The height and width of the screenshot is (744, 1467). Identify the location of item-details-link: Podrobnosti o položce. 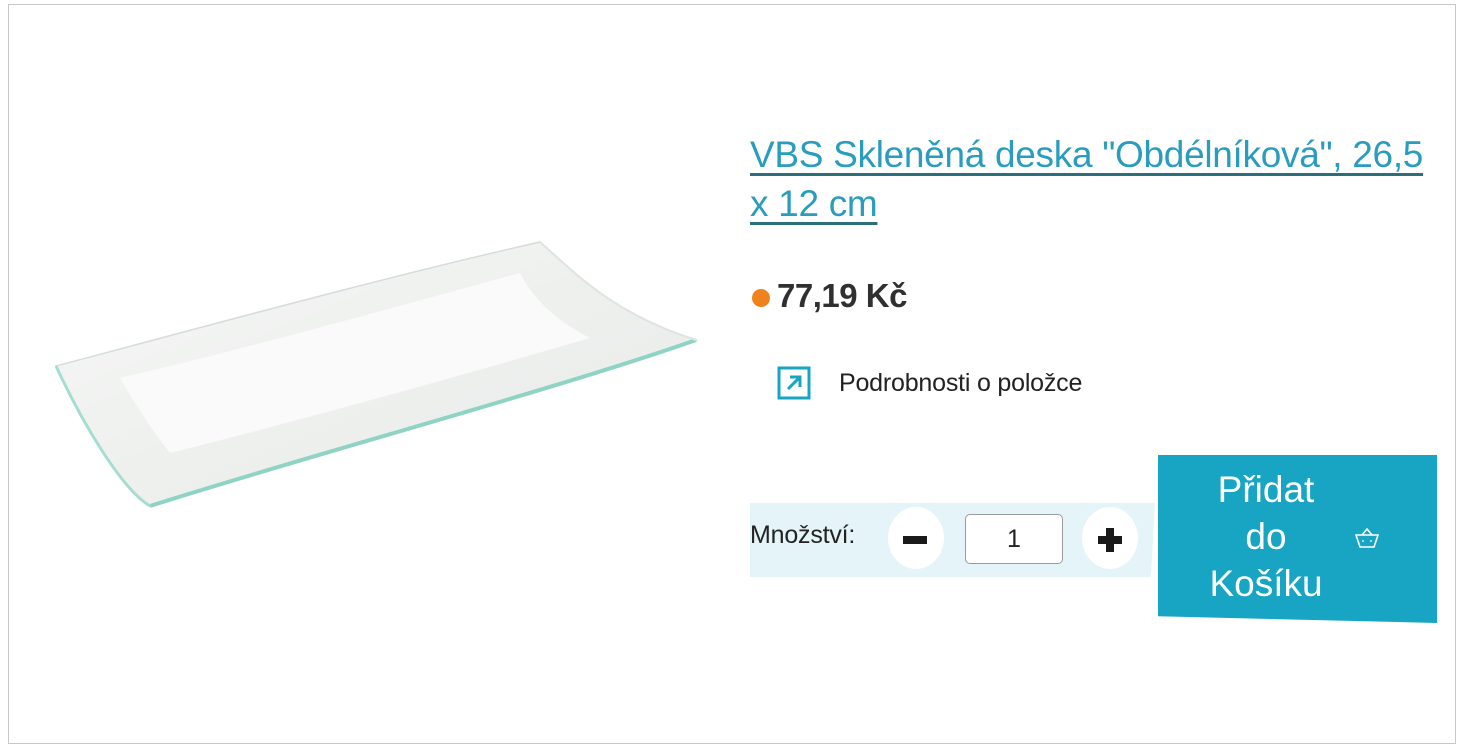
(929, 383).